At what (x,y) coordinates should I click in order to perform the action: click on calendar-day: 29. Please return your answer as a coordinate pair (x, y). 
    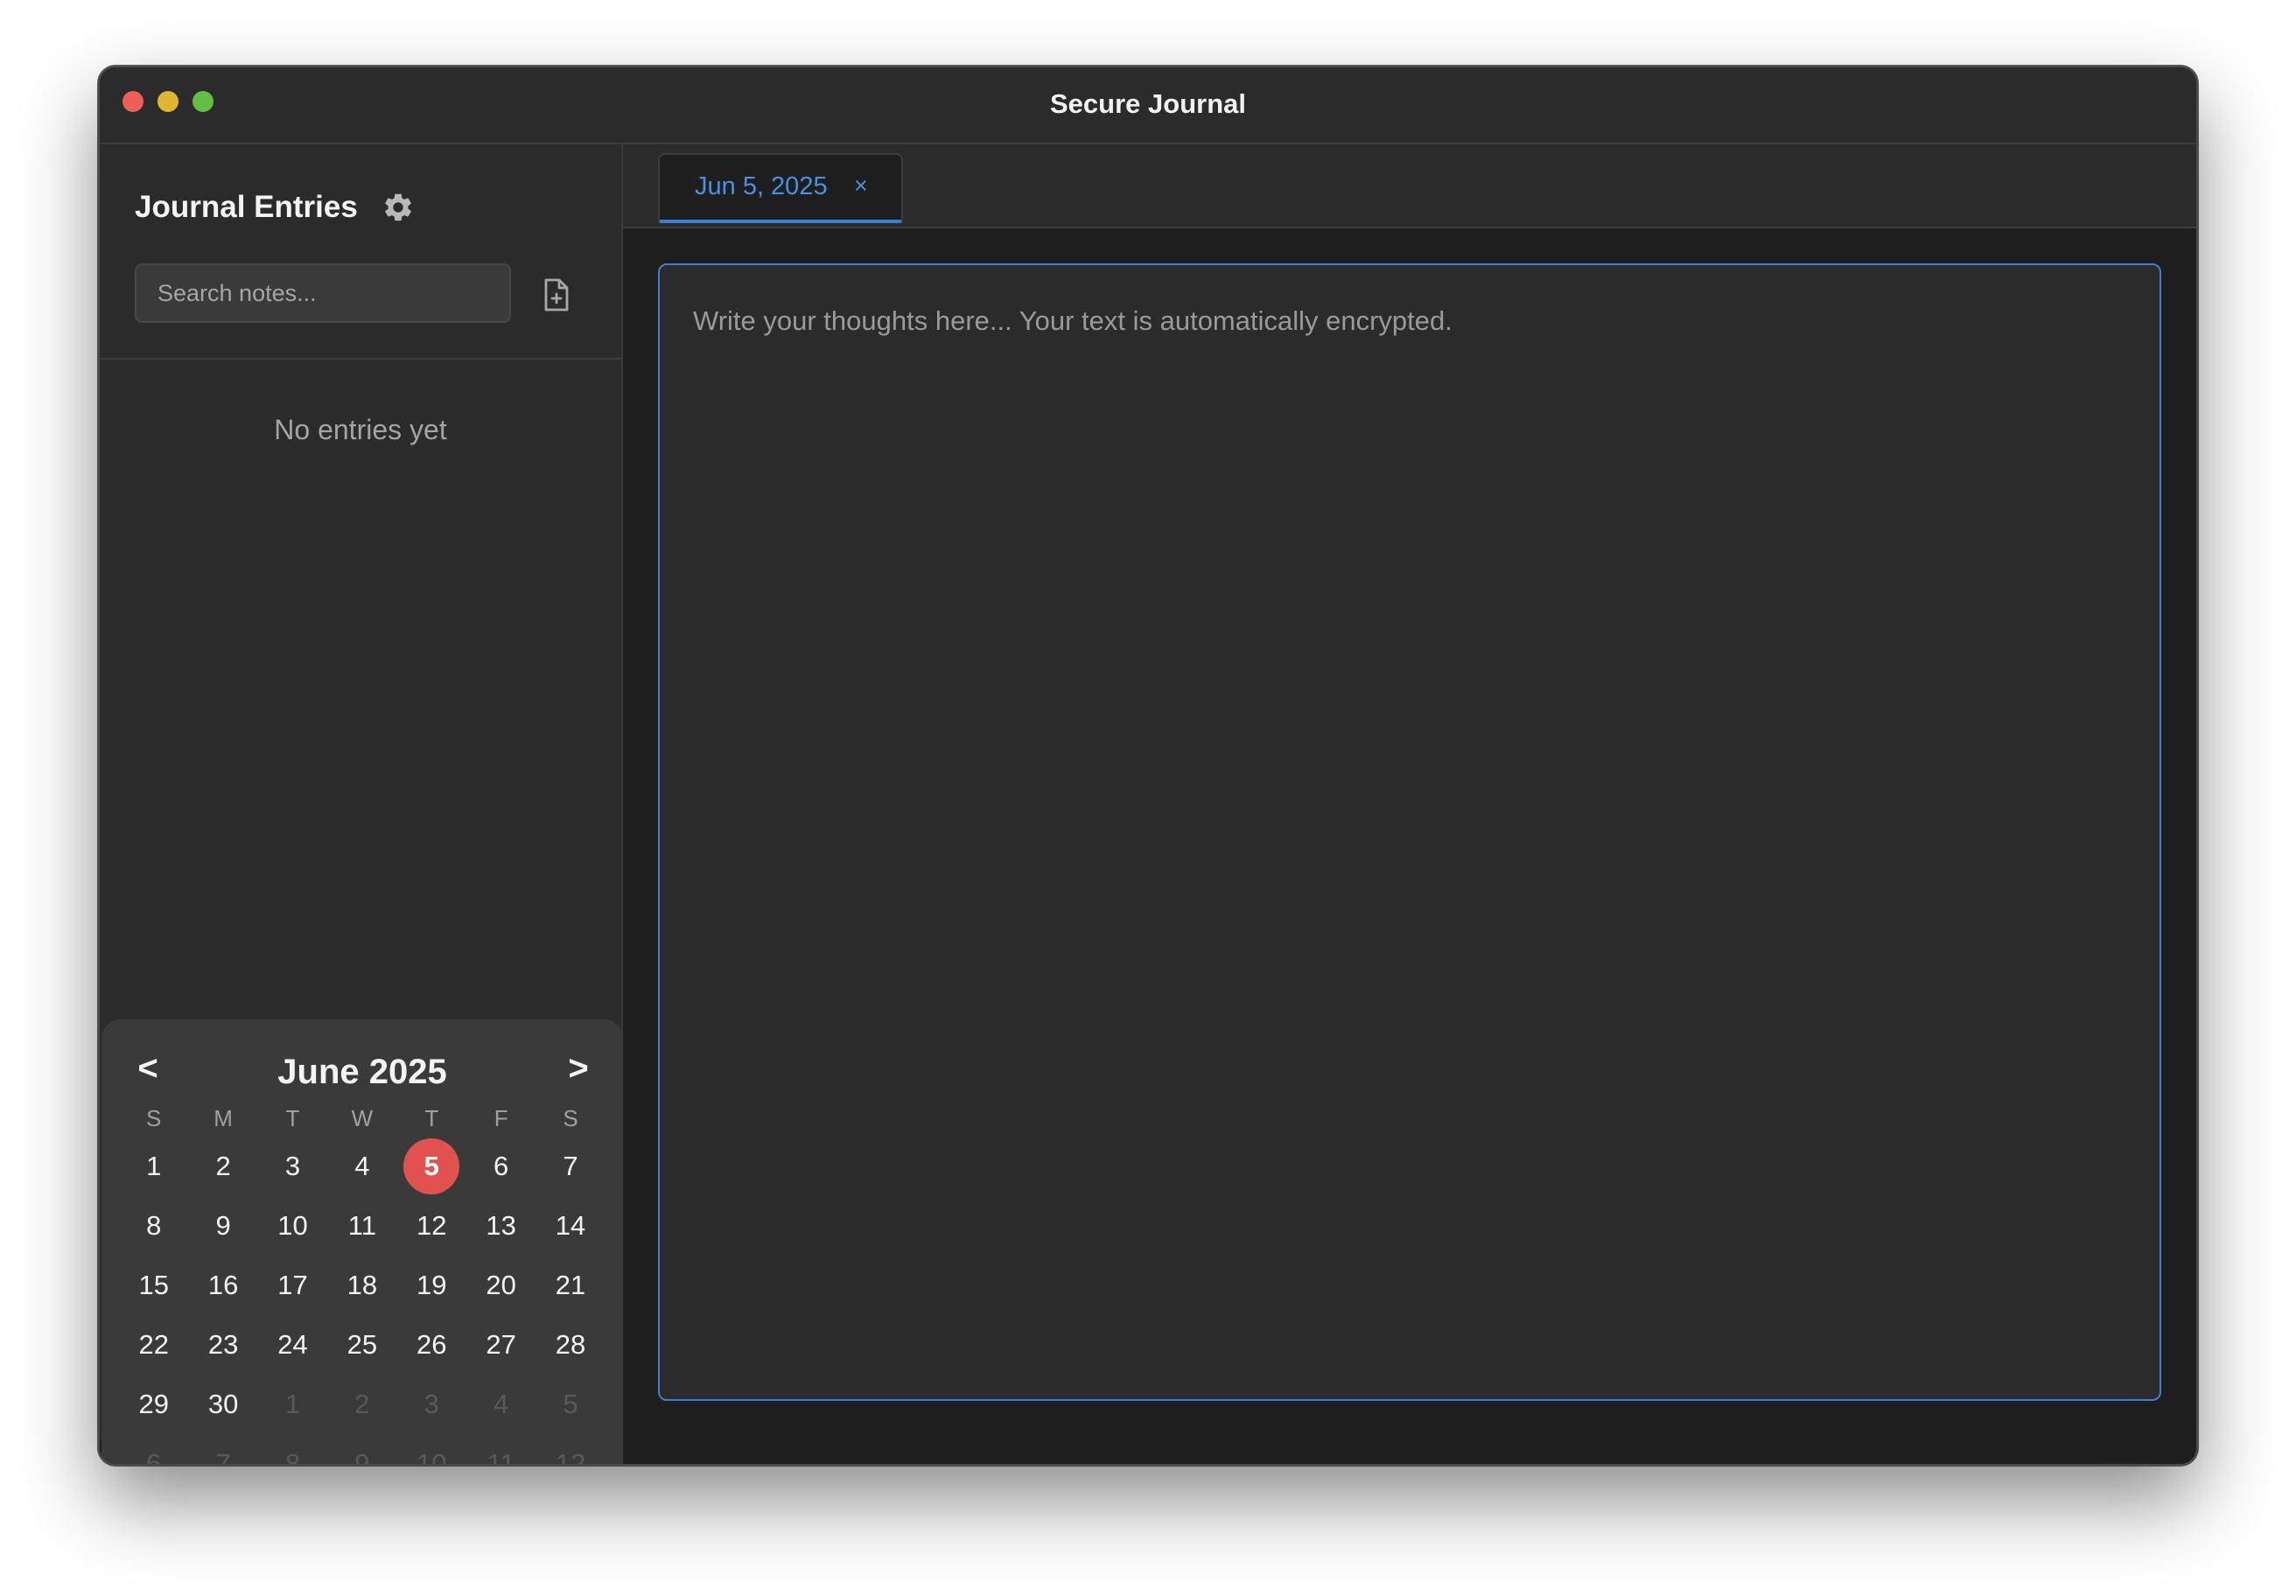
    Looking at the image, I should click on (153, 1404).